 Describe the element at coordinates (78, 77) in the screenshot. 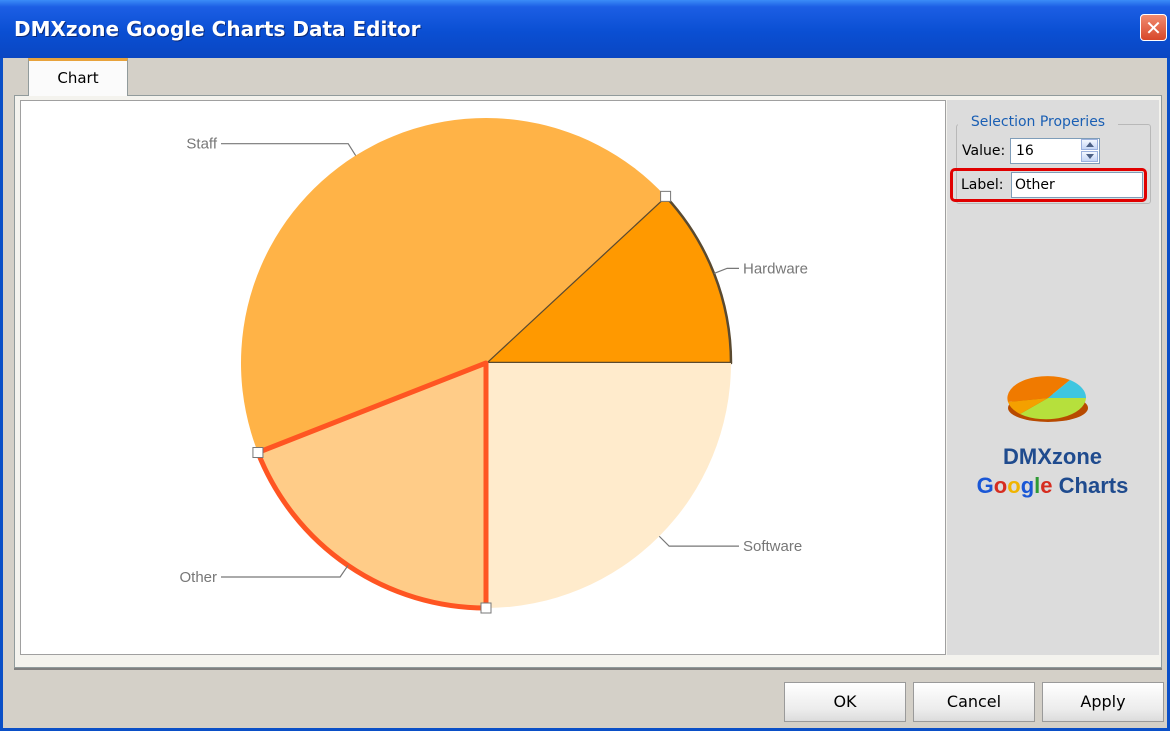

I see `tab-chart: Chart` at that location.